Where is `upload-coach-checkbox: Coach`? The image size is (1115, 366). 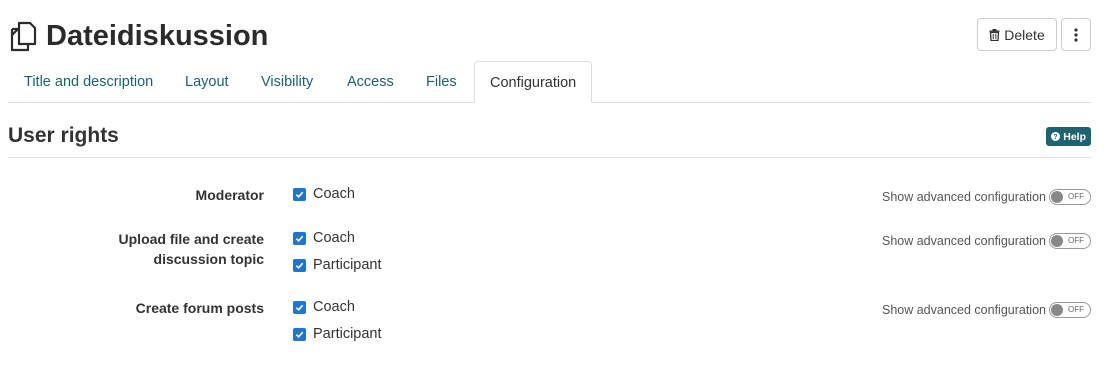 upload-coach-checkbox: Coach is located at coordinates (324, 238).